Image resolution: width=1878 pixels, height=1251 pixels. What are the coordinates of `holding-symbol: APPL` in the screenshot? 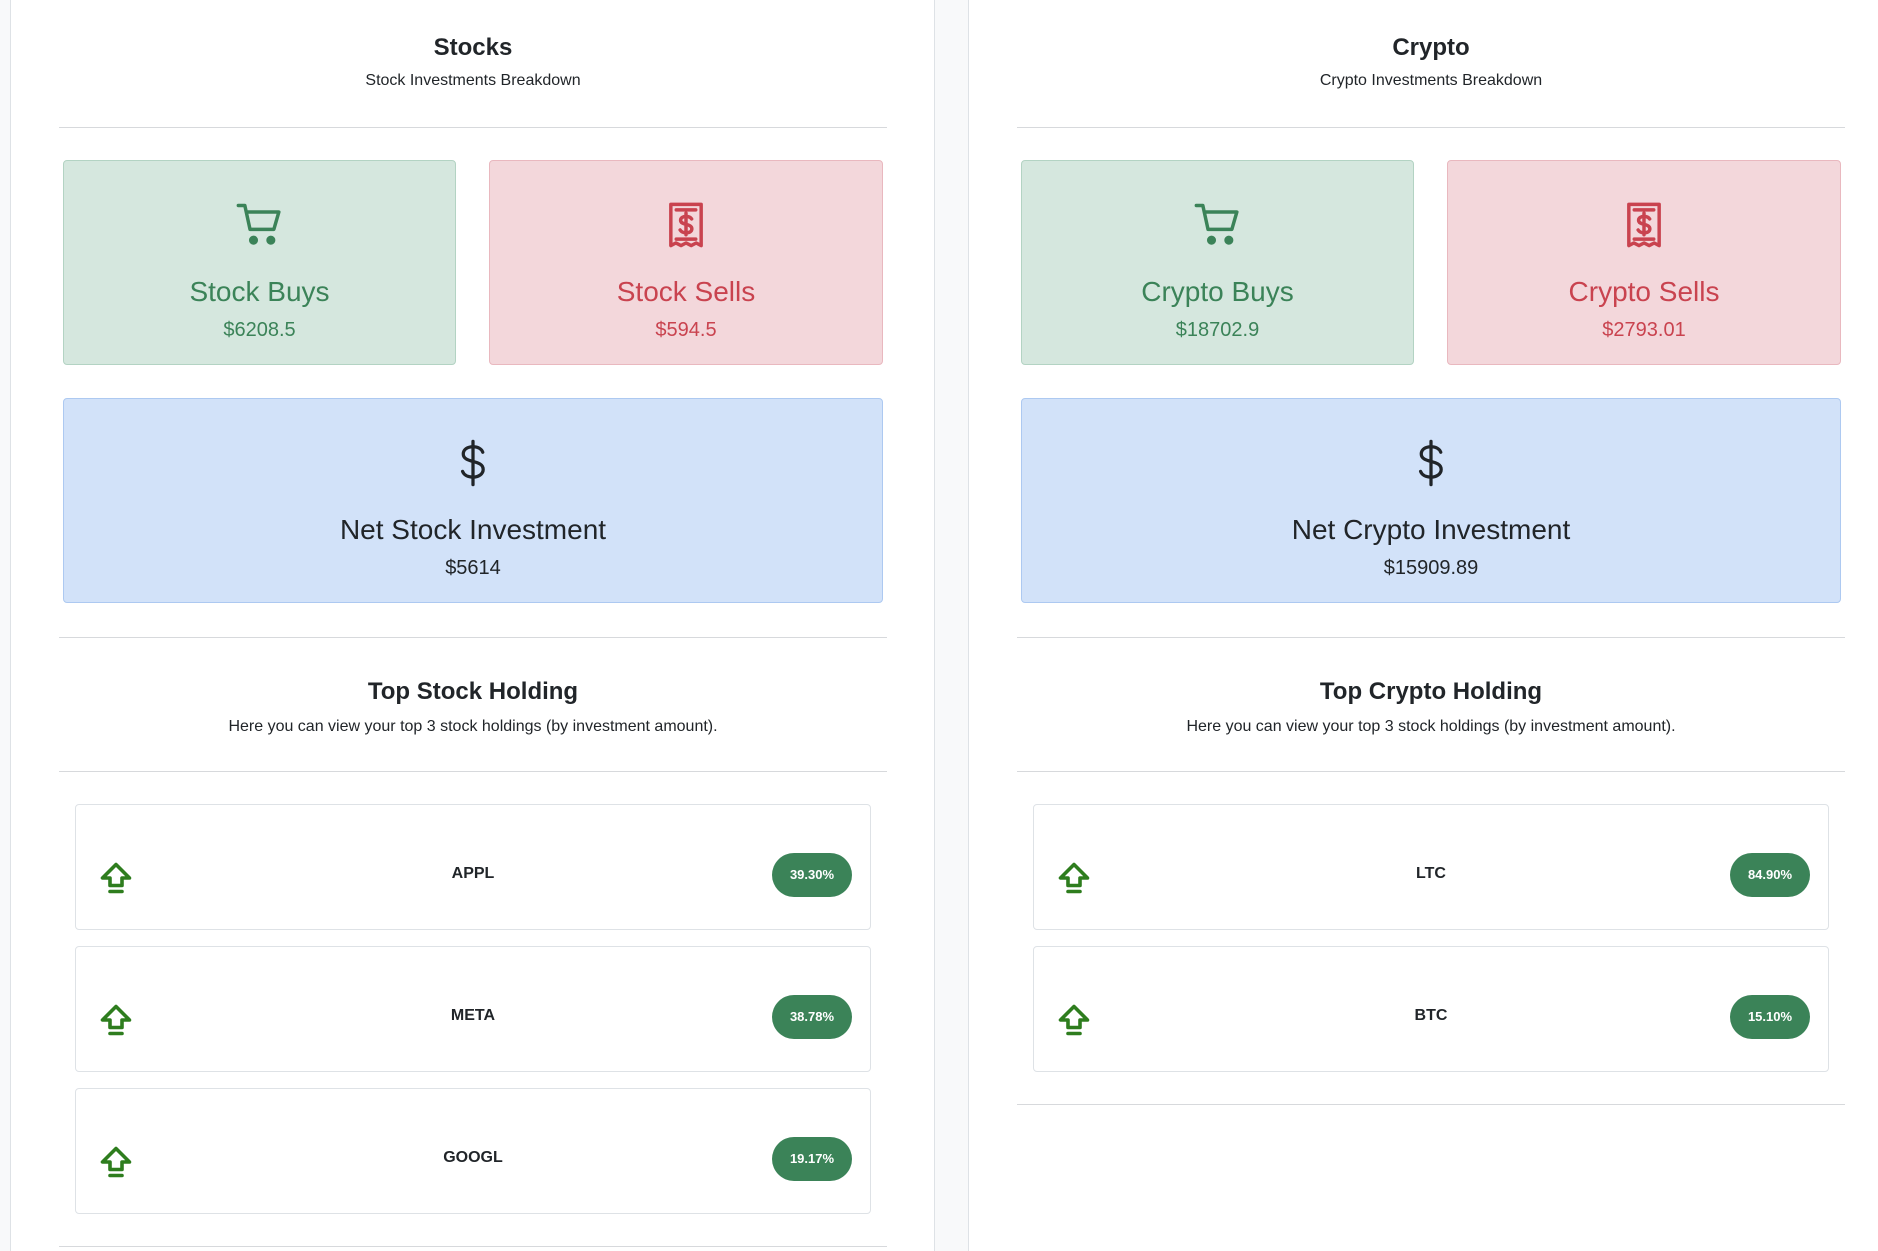 It's located at (473, 873).